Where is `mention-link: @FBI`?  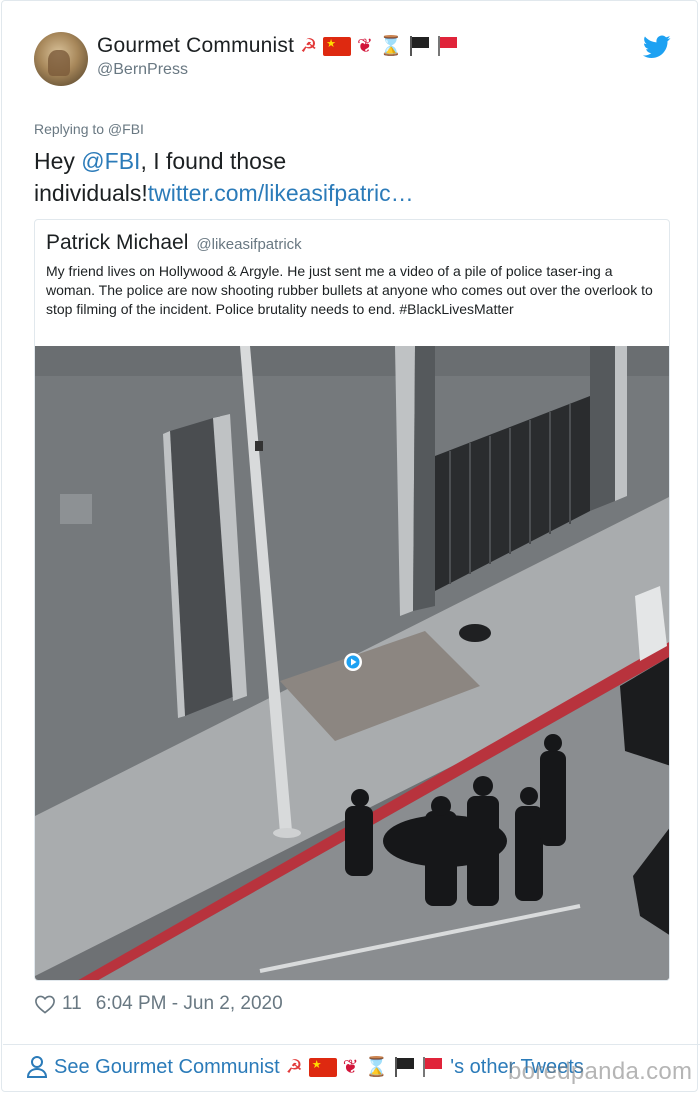
mention-link: @FBI is located at coordinates (110, 161).